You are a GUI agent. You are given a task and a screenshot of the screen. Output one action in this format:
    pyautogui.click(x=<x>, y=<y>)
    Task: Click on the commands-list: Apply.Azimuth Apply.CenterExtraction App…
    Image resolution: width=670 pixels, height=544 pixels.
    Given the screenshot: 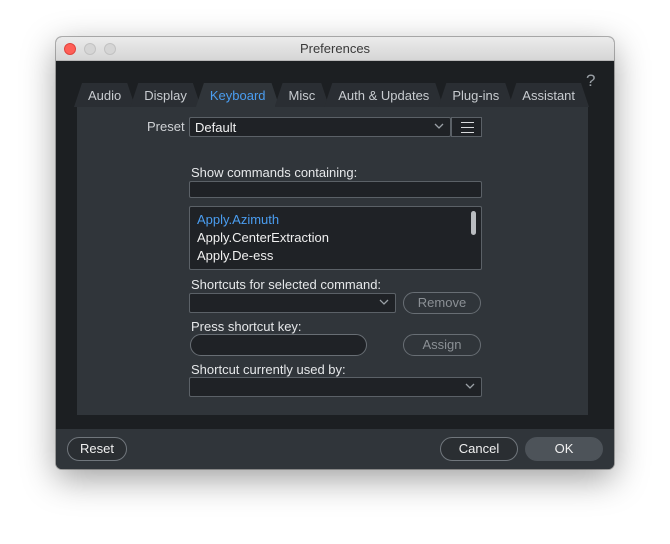 What is the action you would take?
    pyautogui.click(x=335, y=238)
    